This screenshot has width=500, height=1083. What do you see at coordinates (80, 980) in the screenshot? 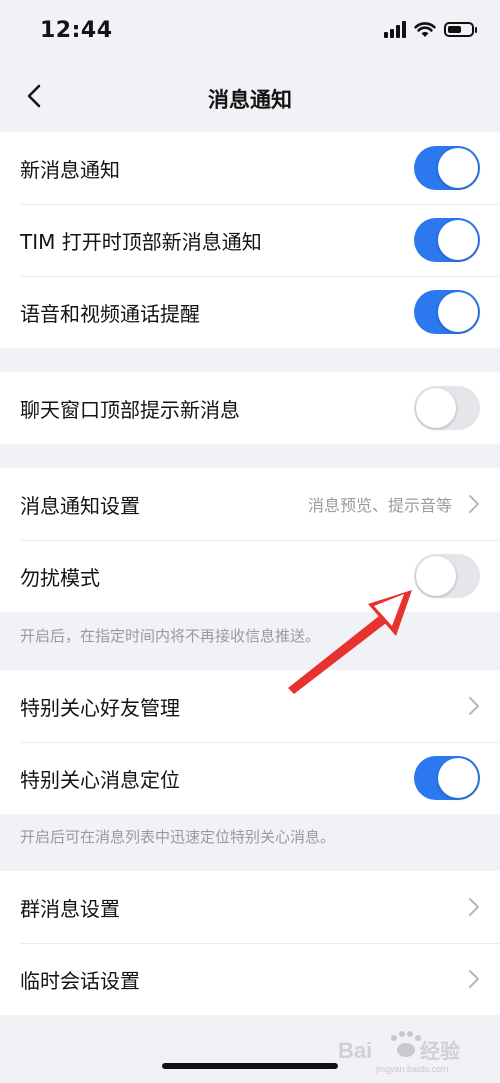
I see `row-label: 临时会话设置` at bounding box center [80, 980].